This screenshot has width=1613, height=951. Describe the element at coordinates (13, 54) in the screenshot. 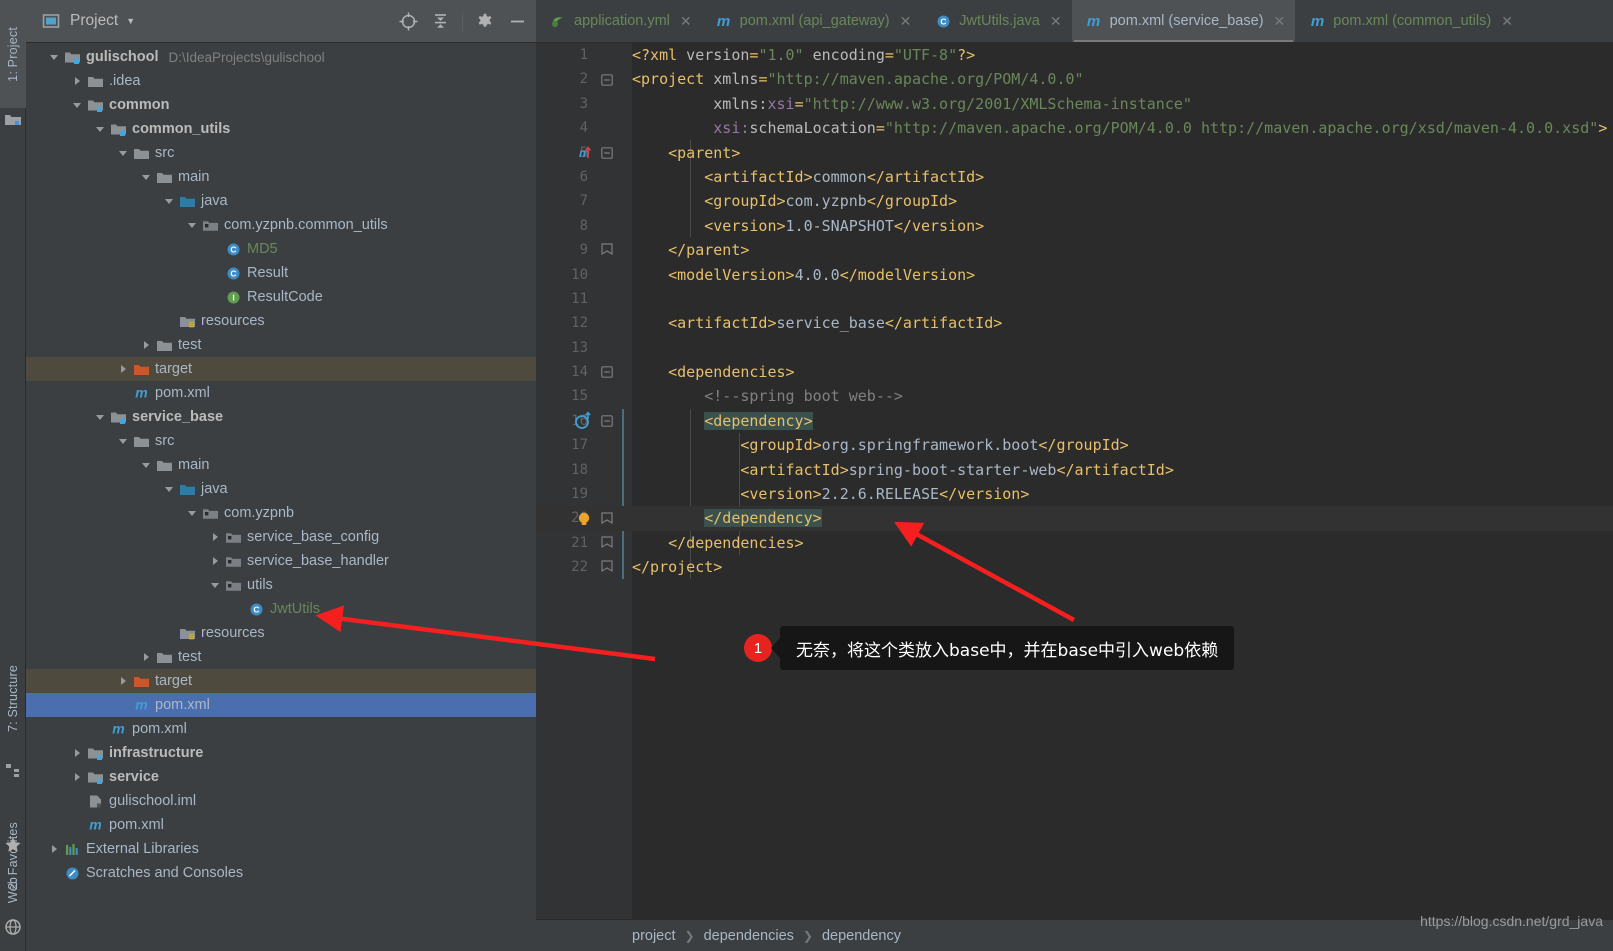

I see `tool-tab-project: 1: Project` at that location.